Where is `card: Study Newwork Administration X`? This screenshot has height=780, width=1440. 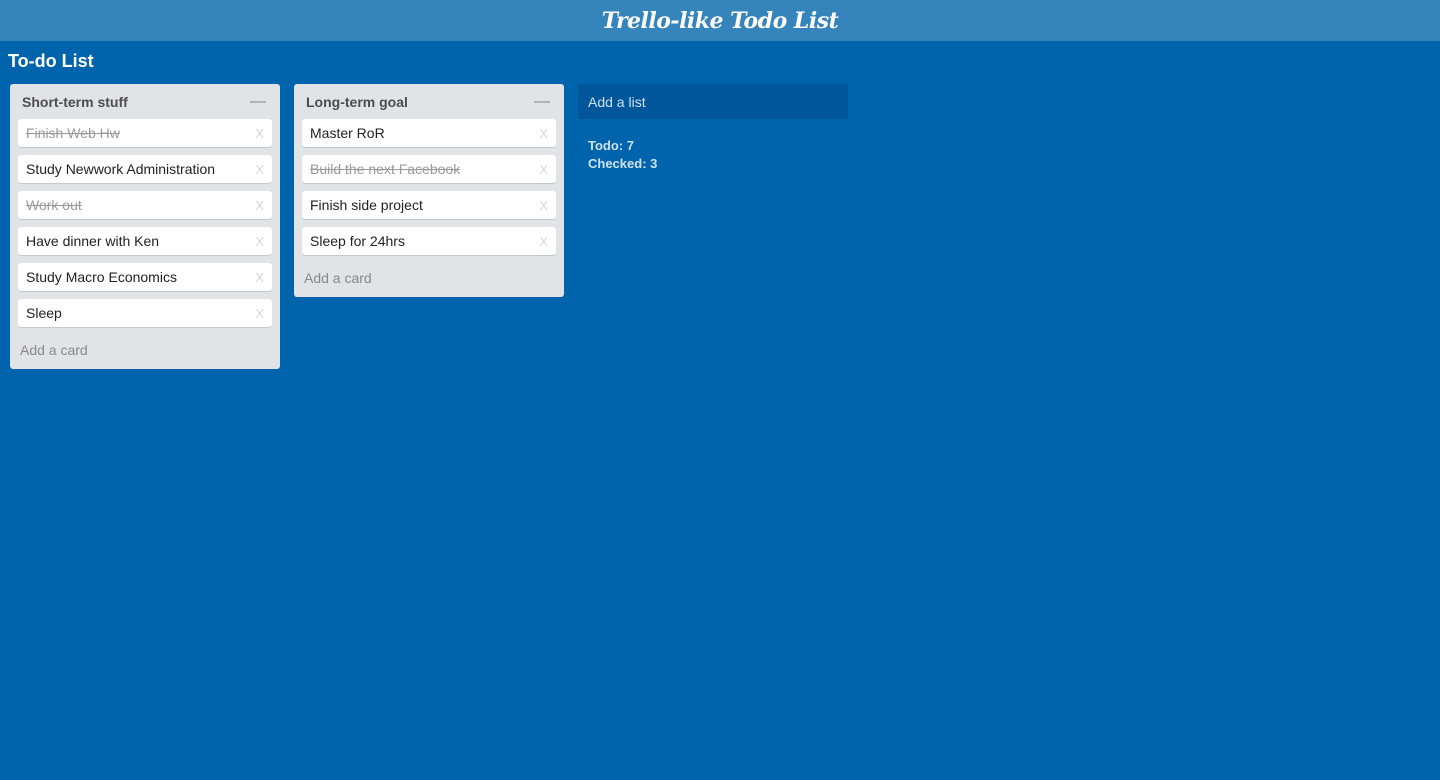 card: Study Newwork Administration X is located at coordinates (145, 169).